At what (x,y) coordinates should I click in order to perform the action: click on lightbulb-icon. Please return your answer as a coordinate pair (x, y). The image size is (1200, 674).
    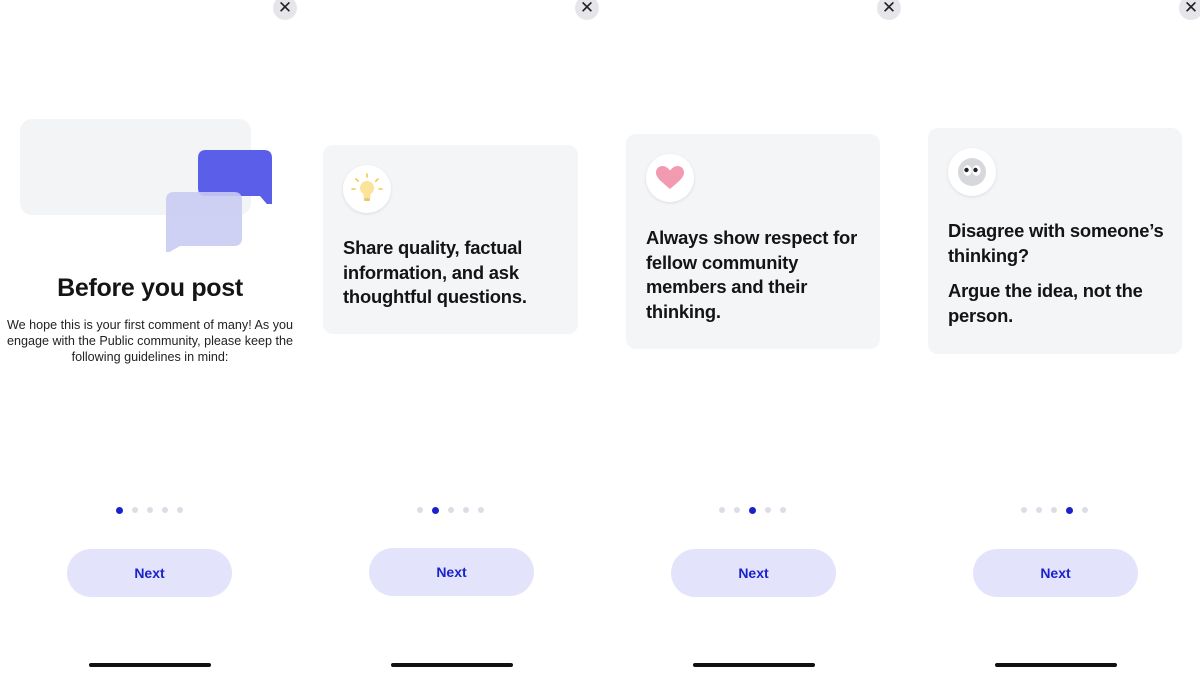
    Looking at the image, I should click on (367, 187).